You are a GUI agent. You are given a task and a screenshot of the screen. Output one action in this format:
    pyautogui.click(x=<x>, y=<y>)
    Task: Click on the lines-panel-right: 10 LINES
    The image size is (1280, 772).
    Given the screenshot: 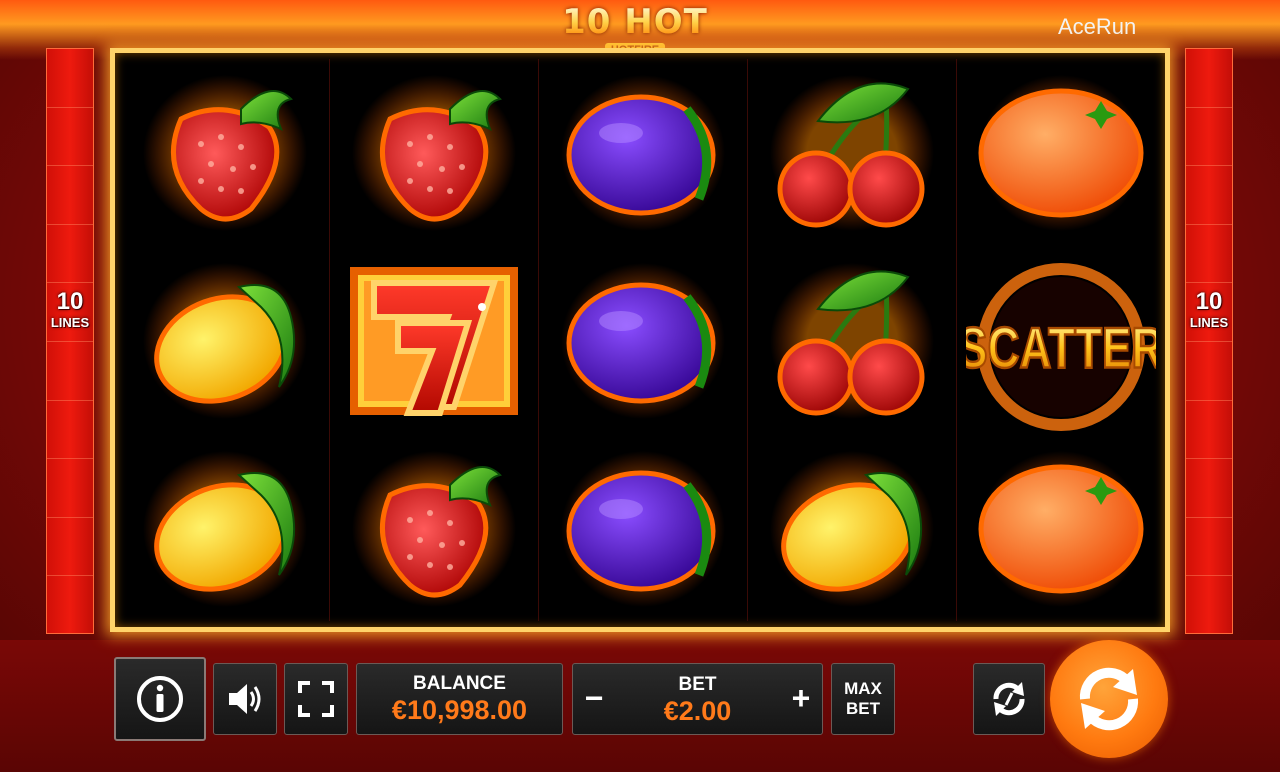 What is the action you would take?
    pyautogui.click(x=1209, y=341)
    